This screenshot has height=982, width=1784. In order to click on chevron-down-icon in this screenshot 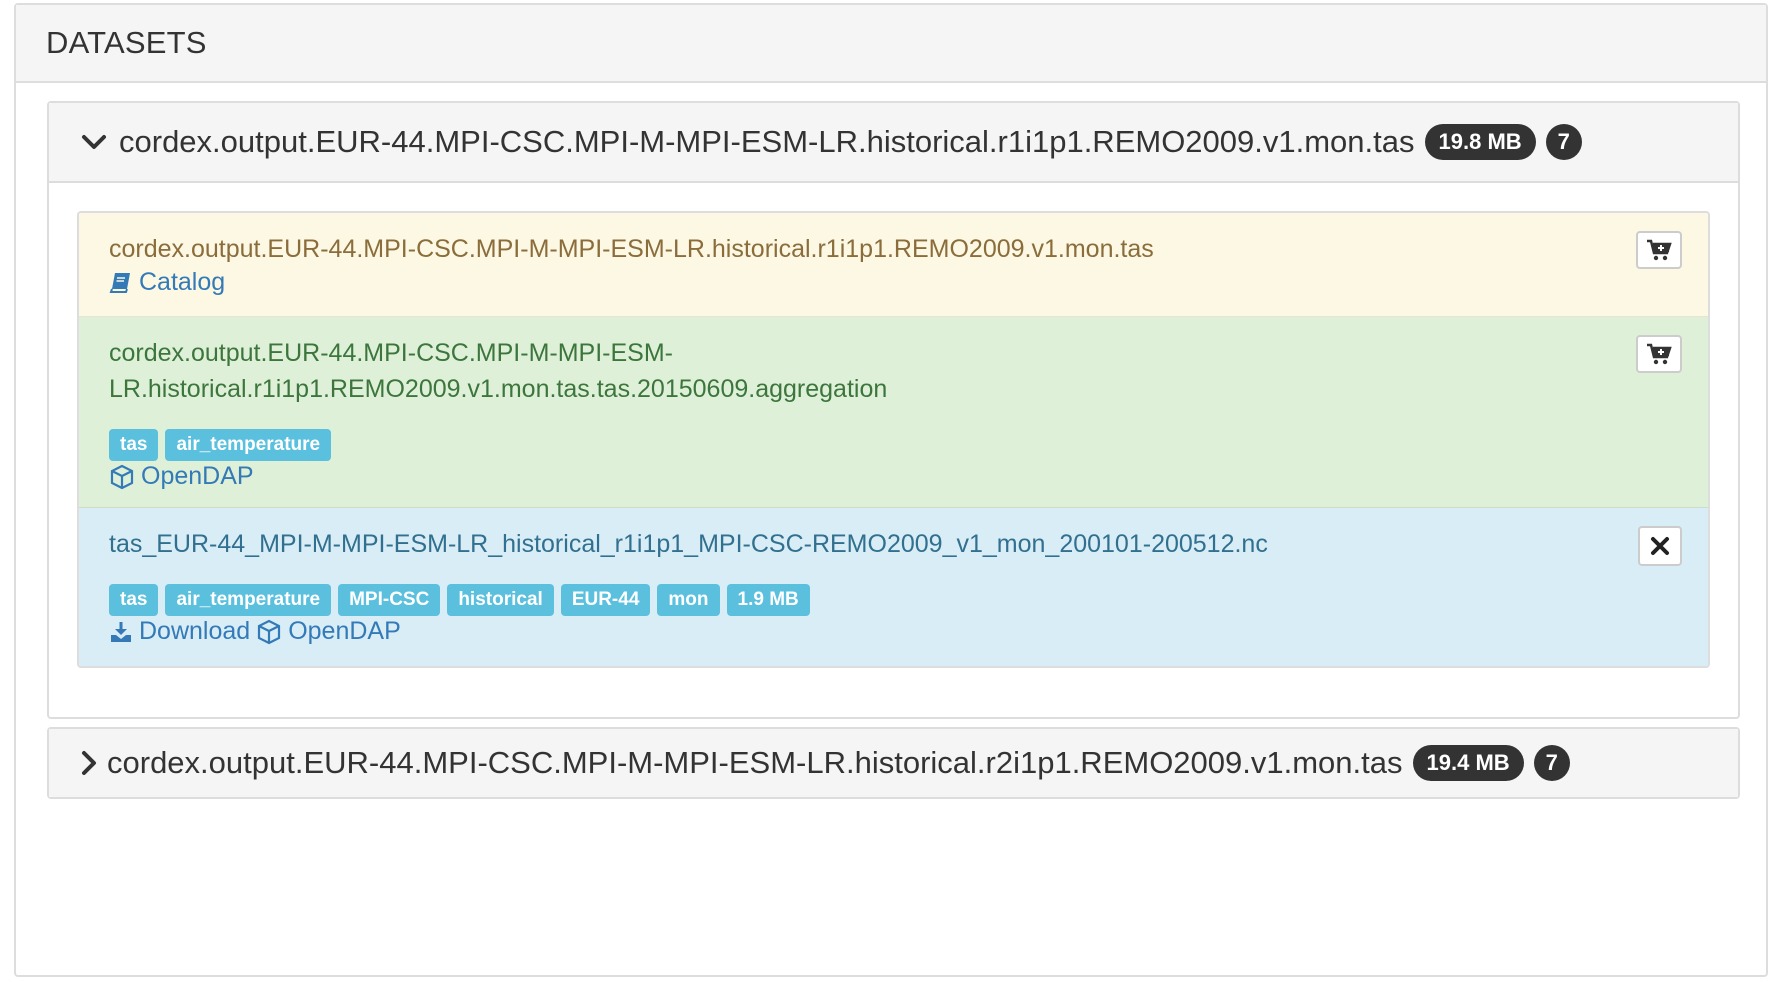, I will do `click(94, 142)`.